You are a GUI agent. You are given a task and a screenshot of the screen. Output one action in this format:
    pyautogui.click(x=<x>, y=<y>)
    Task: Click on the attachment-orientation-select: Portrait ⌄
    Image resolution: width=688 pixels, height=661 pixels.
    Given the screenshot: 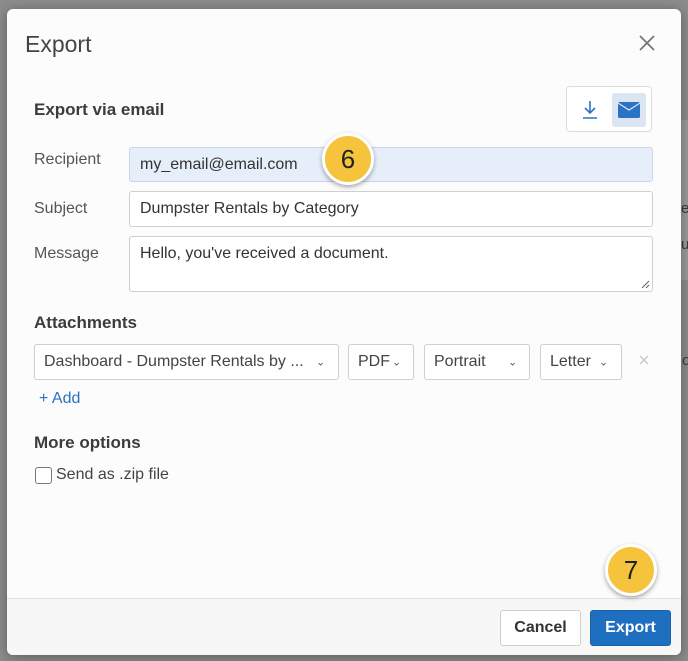 What is the action you would take?
    pyautogui.click(x=477, y=362)
    